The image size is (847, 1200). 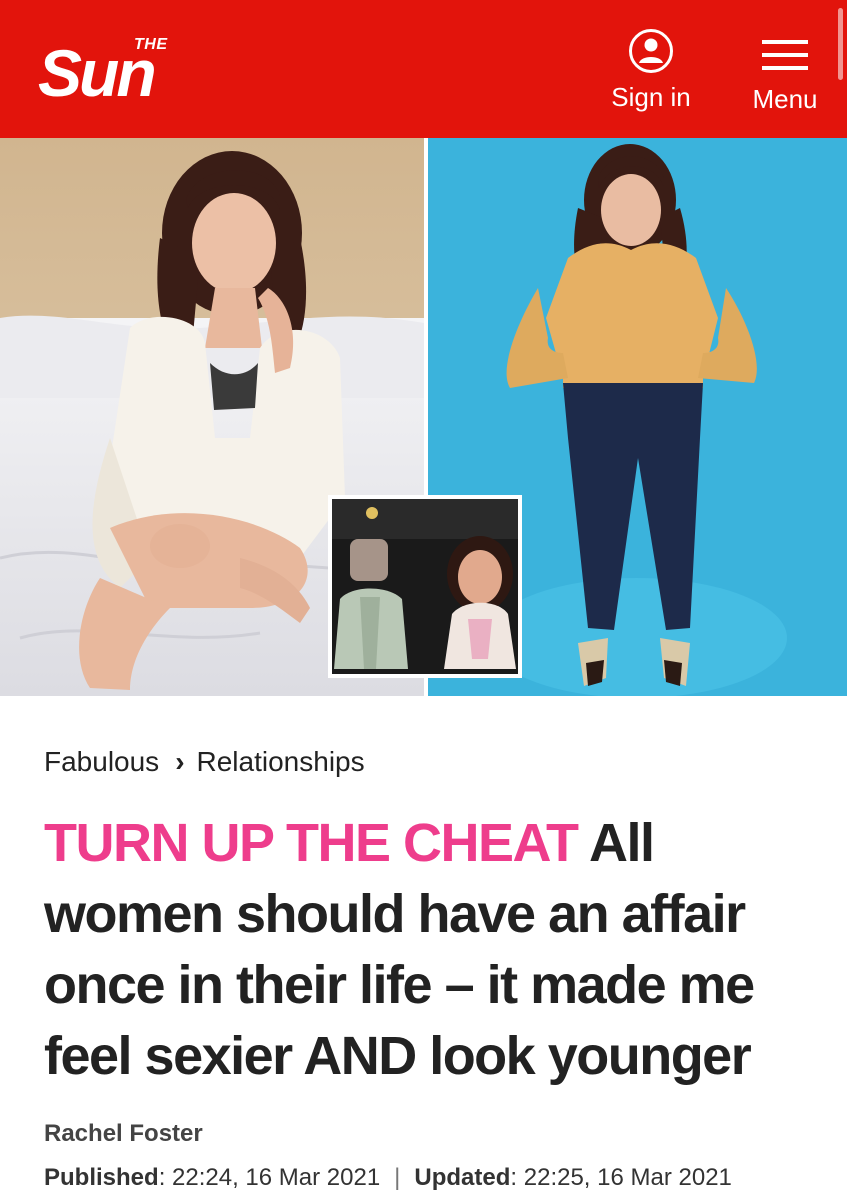 What do you see at coordinates (462, 1177) in the screenshot?
I see `updated-label: Updated` at bounding box center [462, 1177].